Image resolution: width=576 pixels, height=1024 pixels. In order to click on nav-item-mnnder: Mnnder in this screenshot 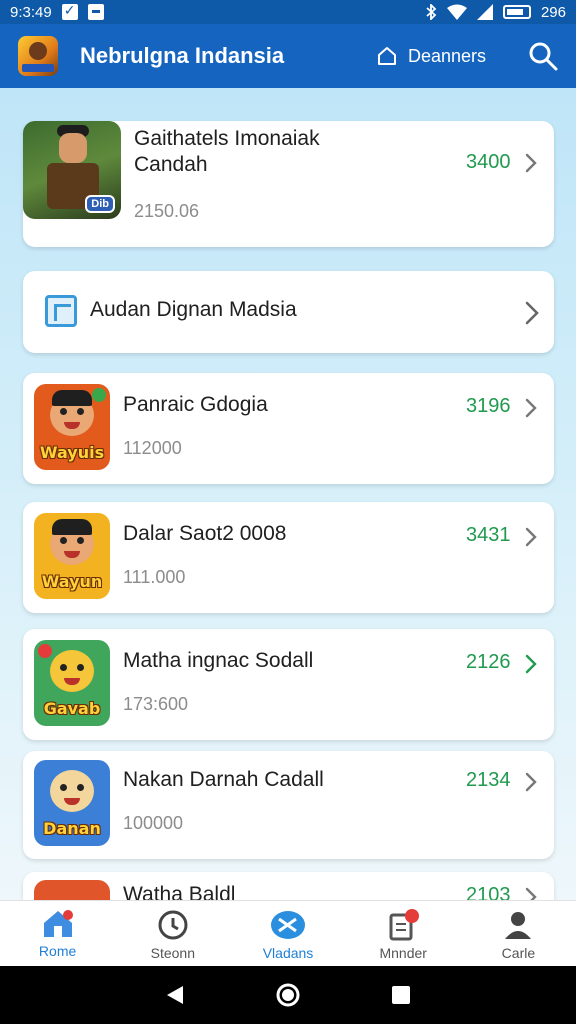, I will do `click(403, 933)`.